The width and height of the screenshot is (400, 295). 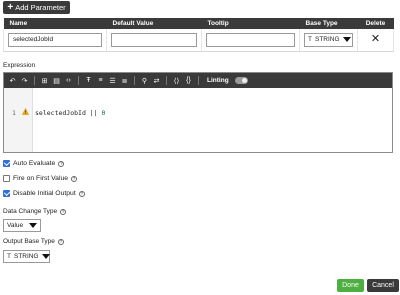 I want to click on insert-icon: ⊞, so click(x=44, y=80).